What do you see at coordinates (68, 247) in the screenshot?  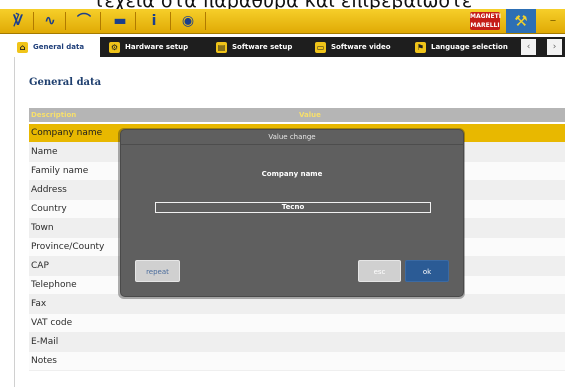 I see `row-description: Province/County` at bounding box center [68, 247].